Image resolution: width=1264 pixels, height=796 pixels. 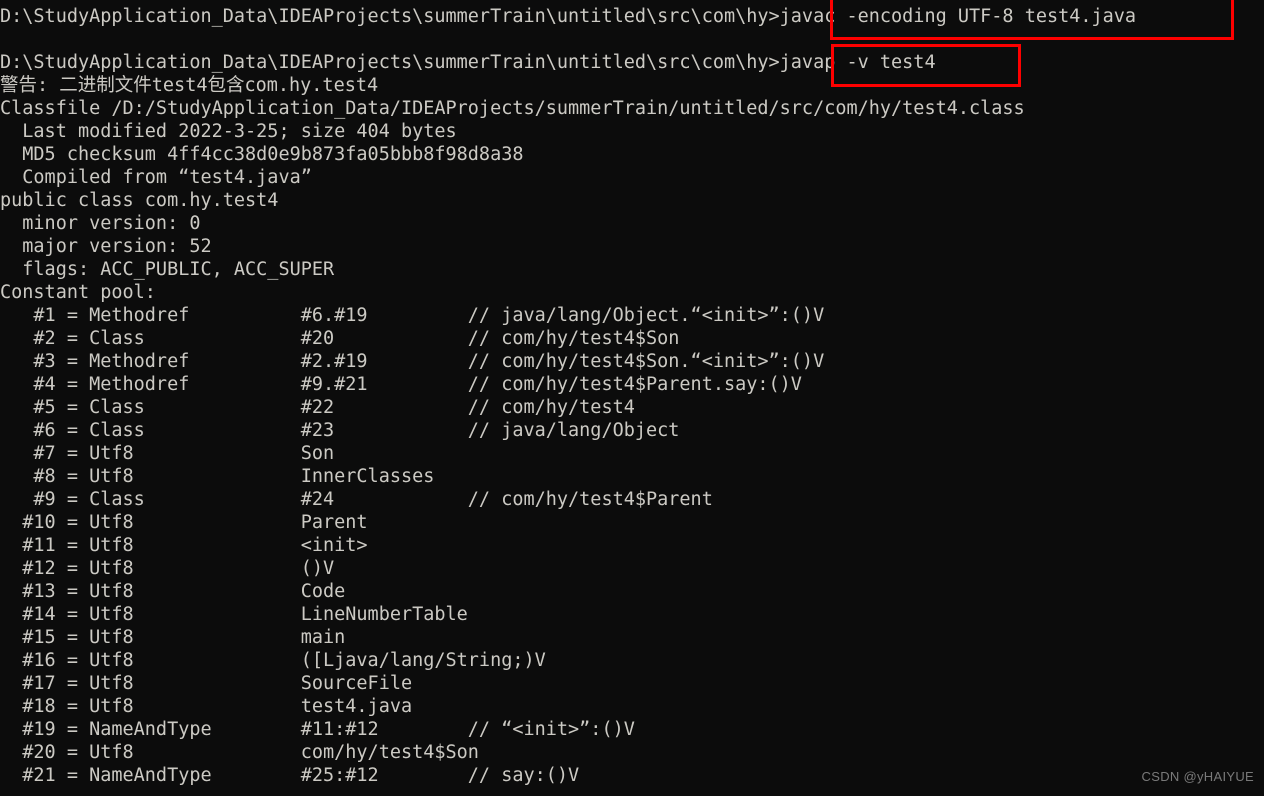 I want to click on terminal-line: Compiled from “test4.java”, so click(x=156, y=177).